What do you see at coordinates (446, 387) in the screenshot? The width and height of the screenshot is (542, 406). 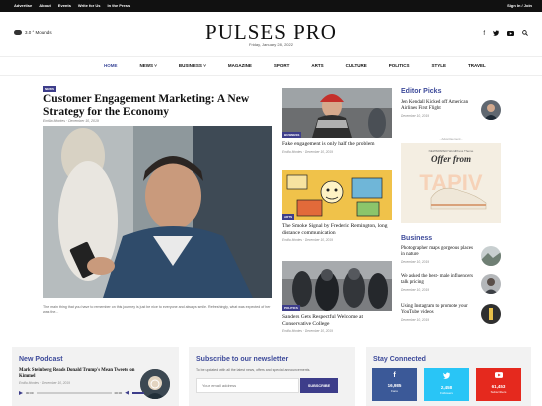 I see `twitter-count: 2,458` at bounding box center [446, 387].